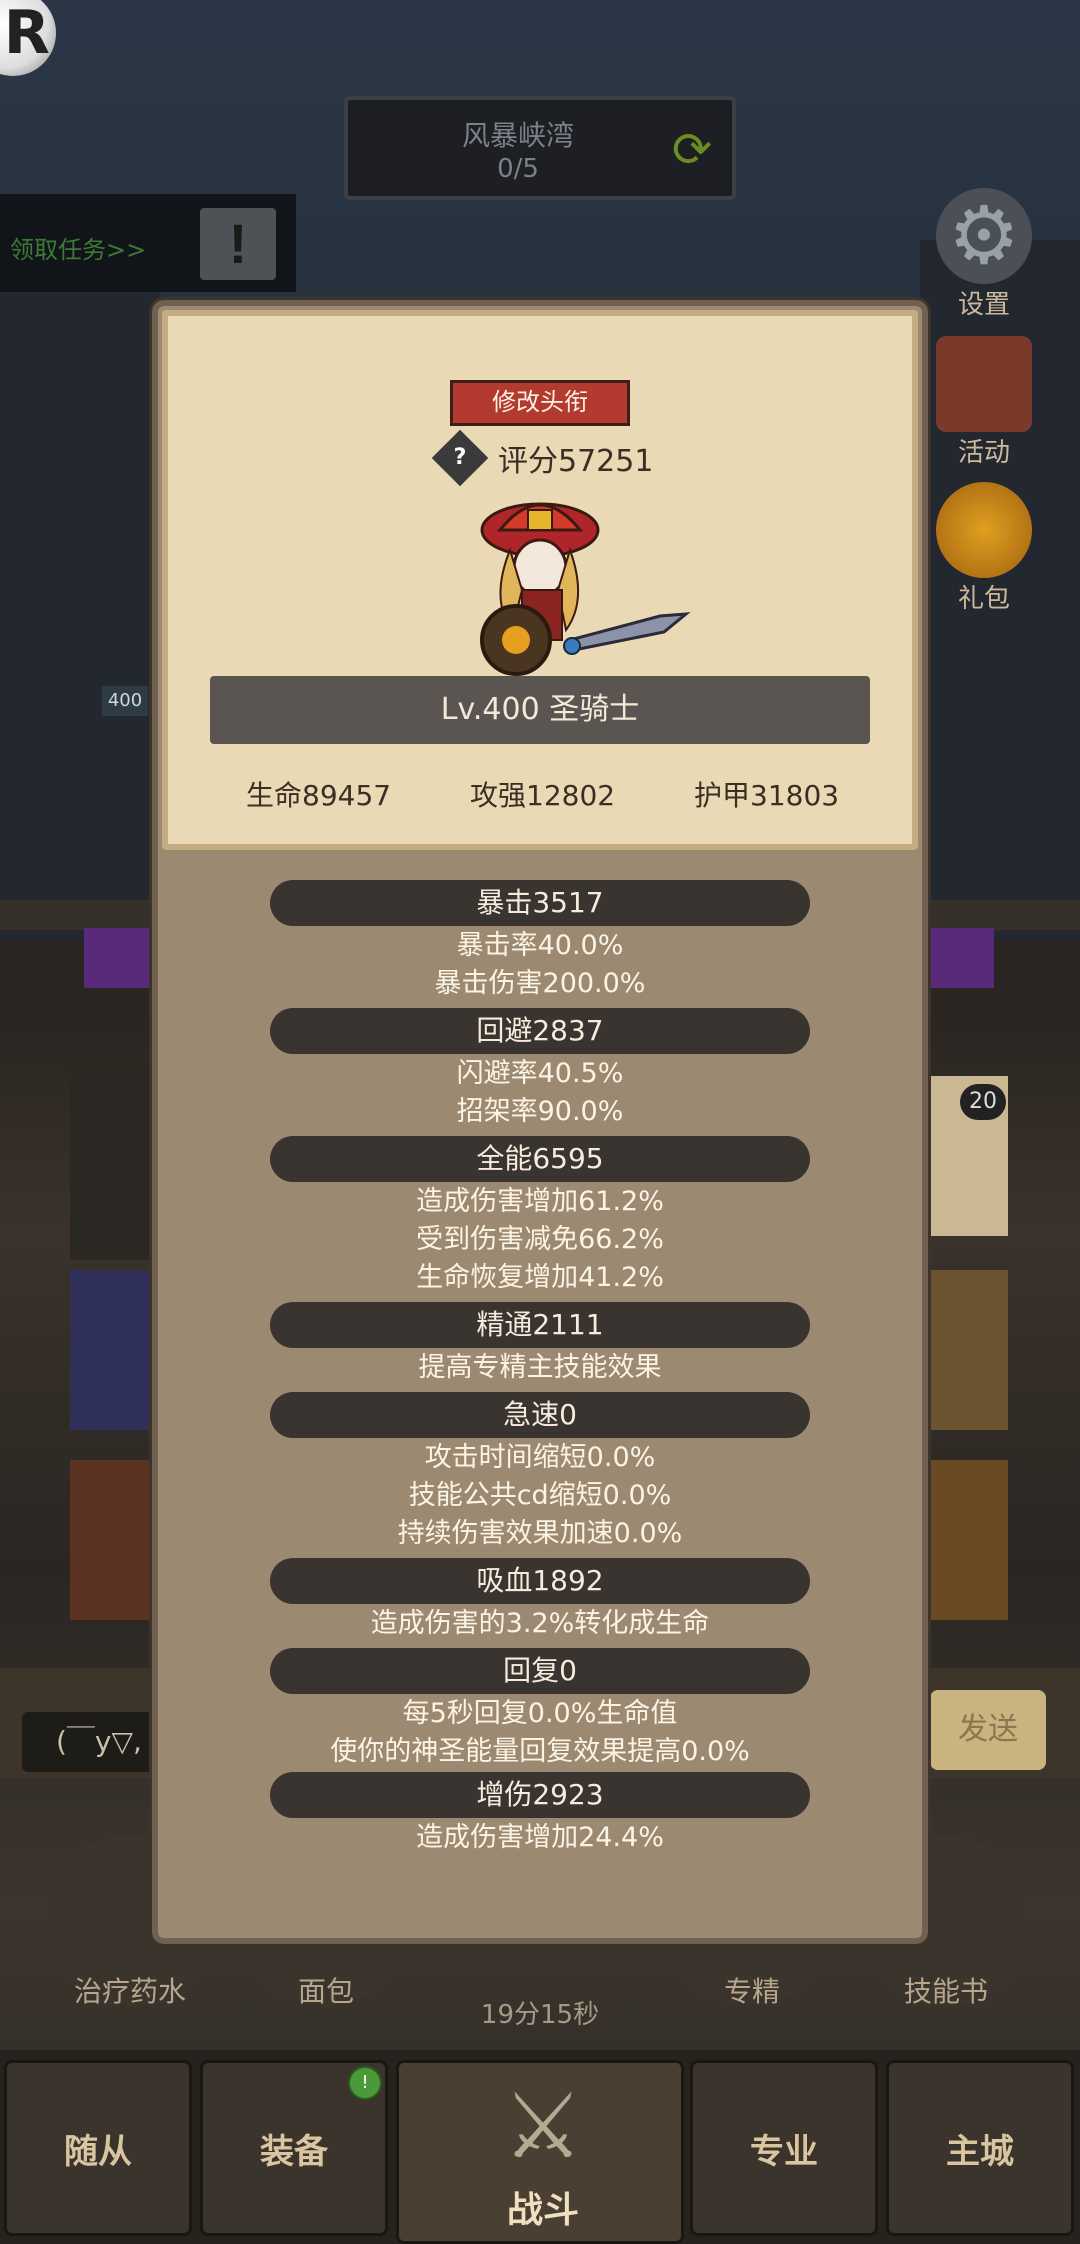 This screenshot has width=1080, height=2244. Describe the element at coordinates (78, 247) in the screenshot. I see `quest-link: 领取任务>>` at that location.